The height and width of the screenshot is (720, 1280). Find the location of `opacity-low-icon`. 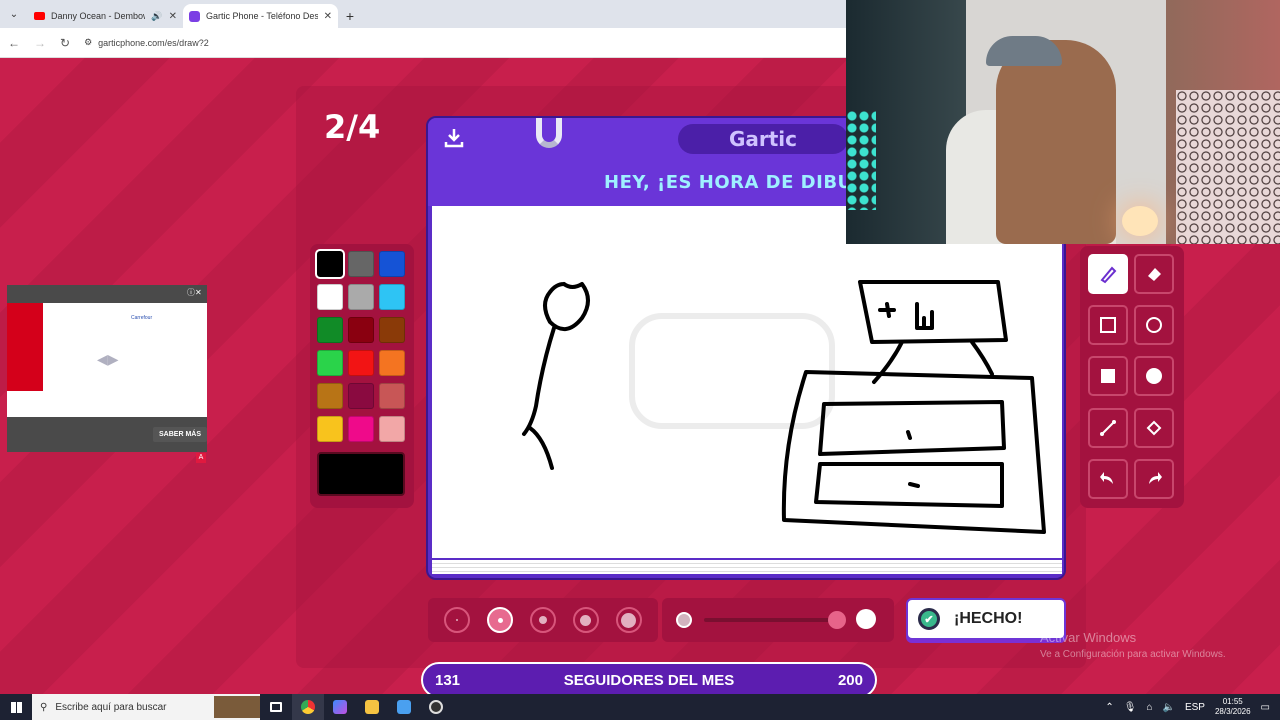

opacity-low-icon is located at coordinates (684, 620).